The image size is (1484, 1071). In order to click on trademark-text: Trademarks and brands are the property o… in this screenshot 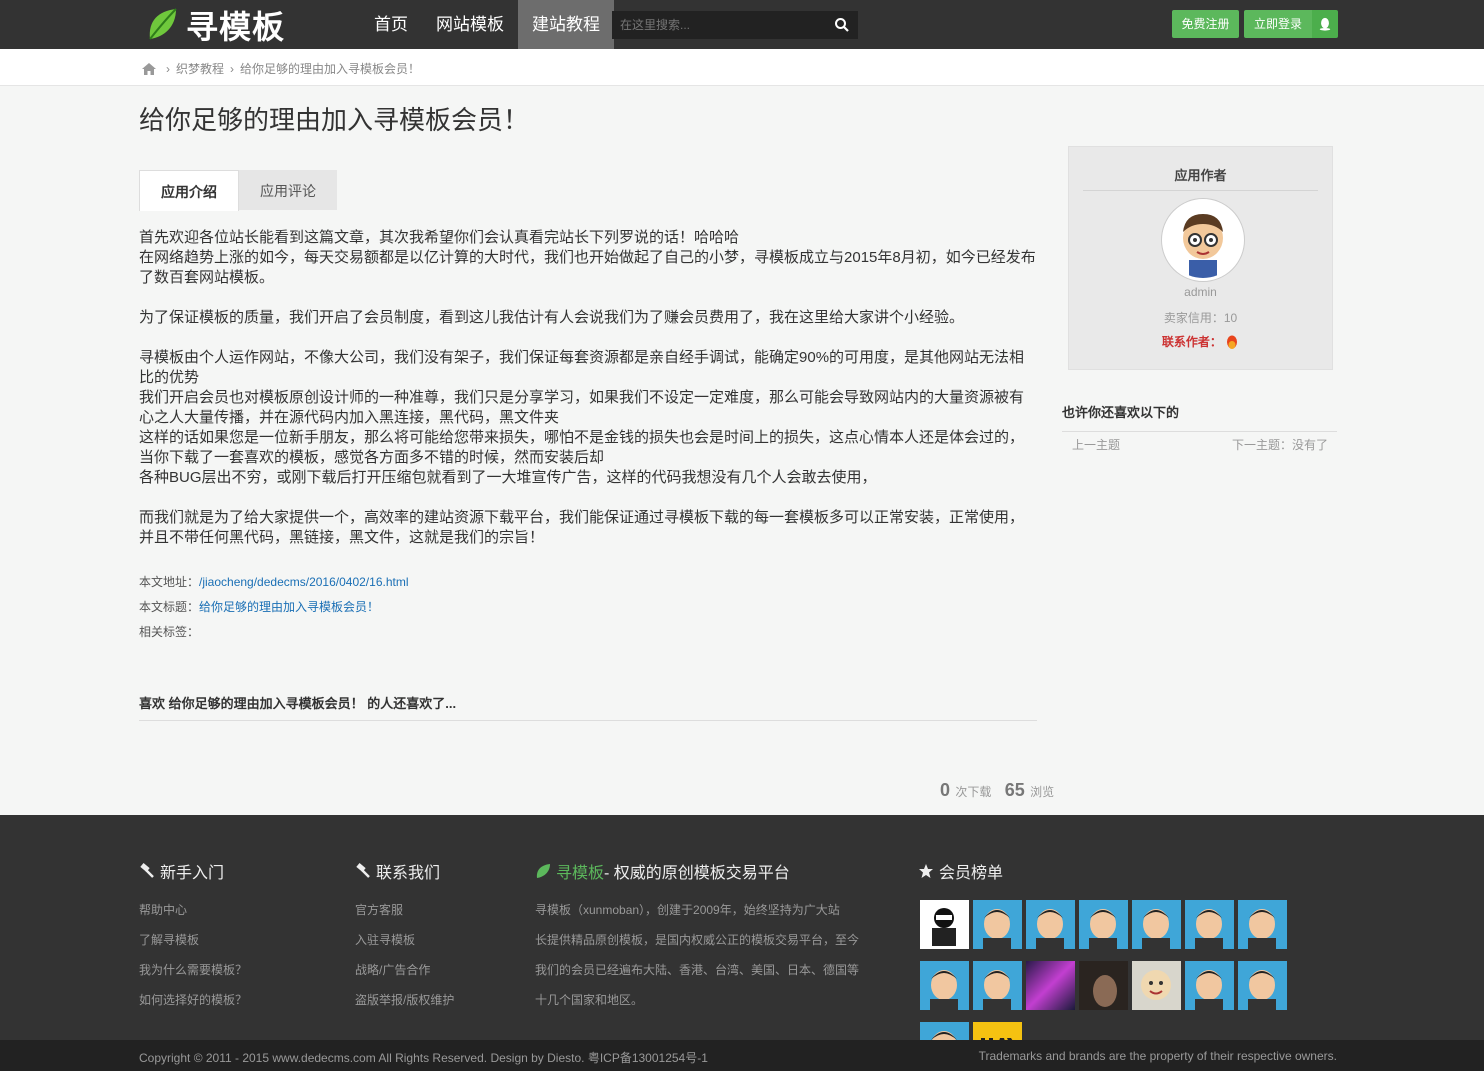, I will do `click(1157, 1056)`.